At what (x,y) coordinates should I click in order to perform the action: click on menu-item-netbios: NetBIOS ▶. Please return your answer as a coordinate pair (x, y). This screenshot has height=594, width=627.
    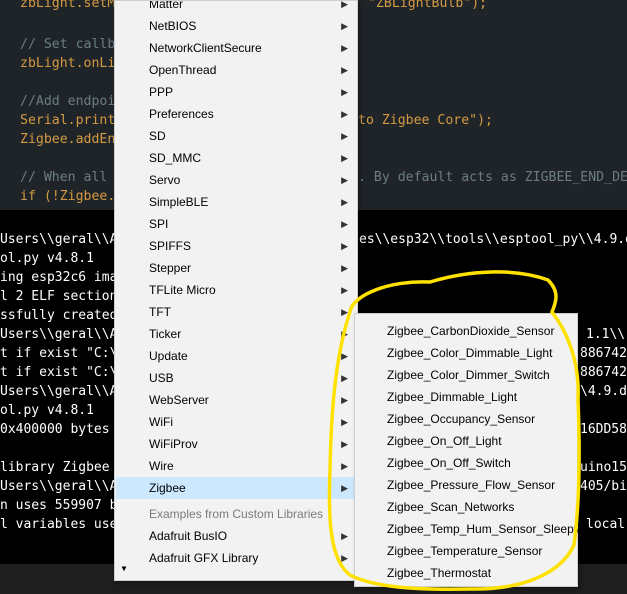
    Looking at the image, I should click on (236, 26).